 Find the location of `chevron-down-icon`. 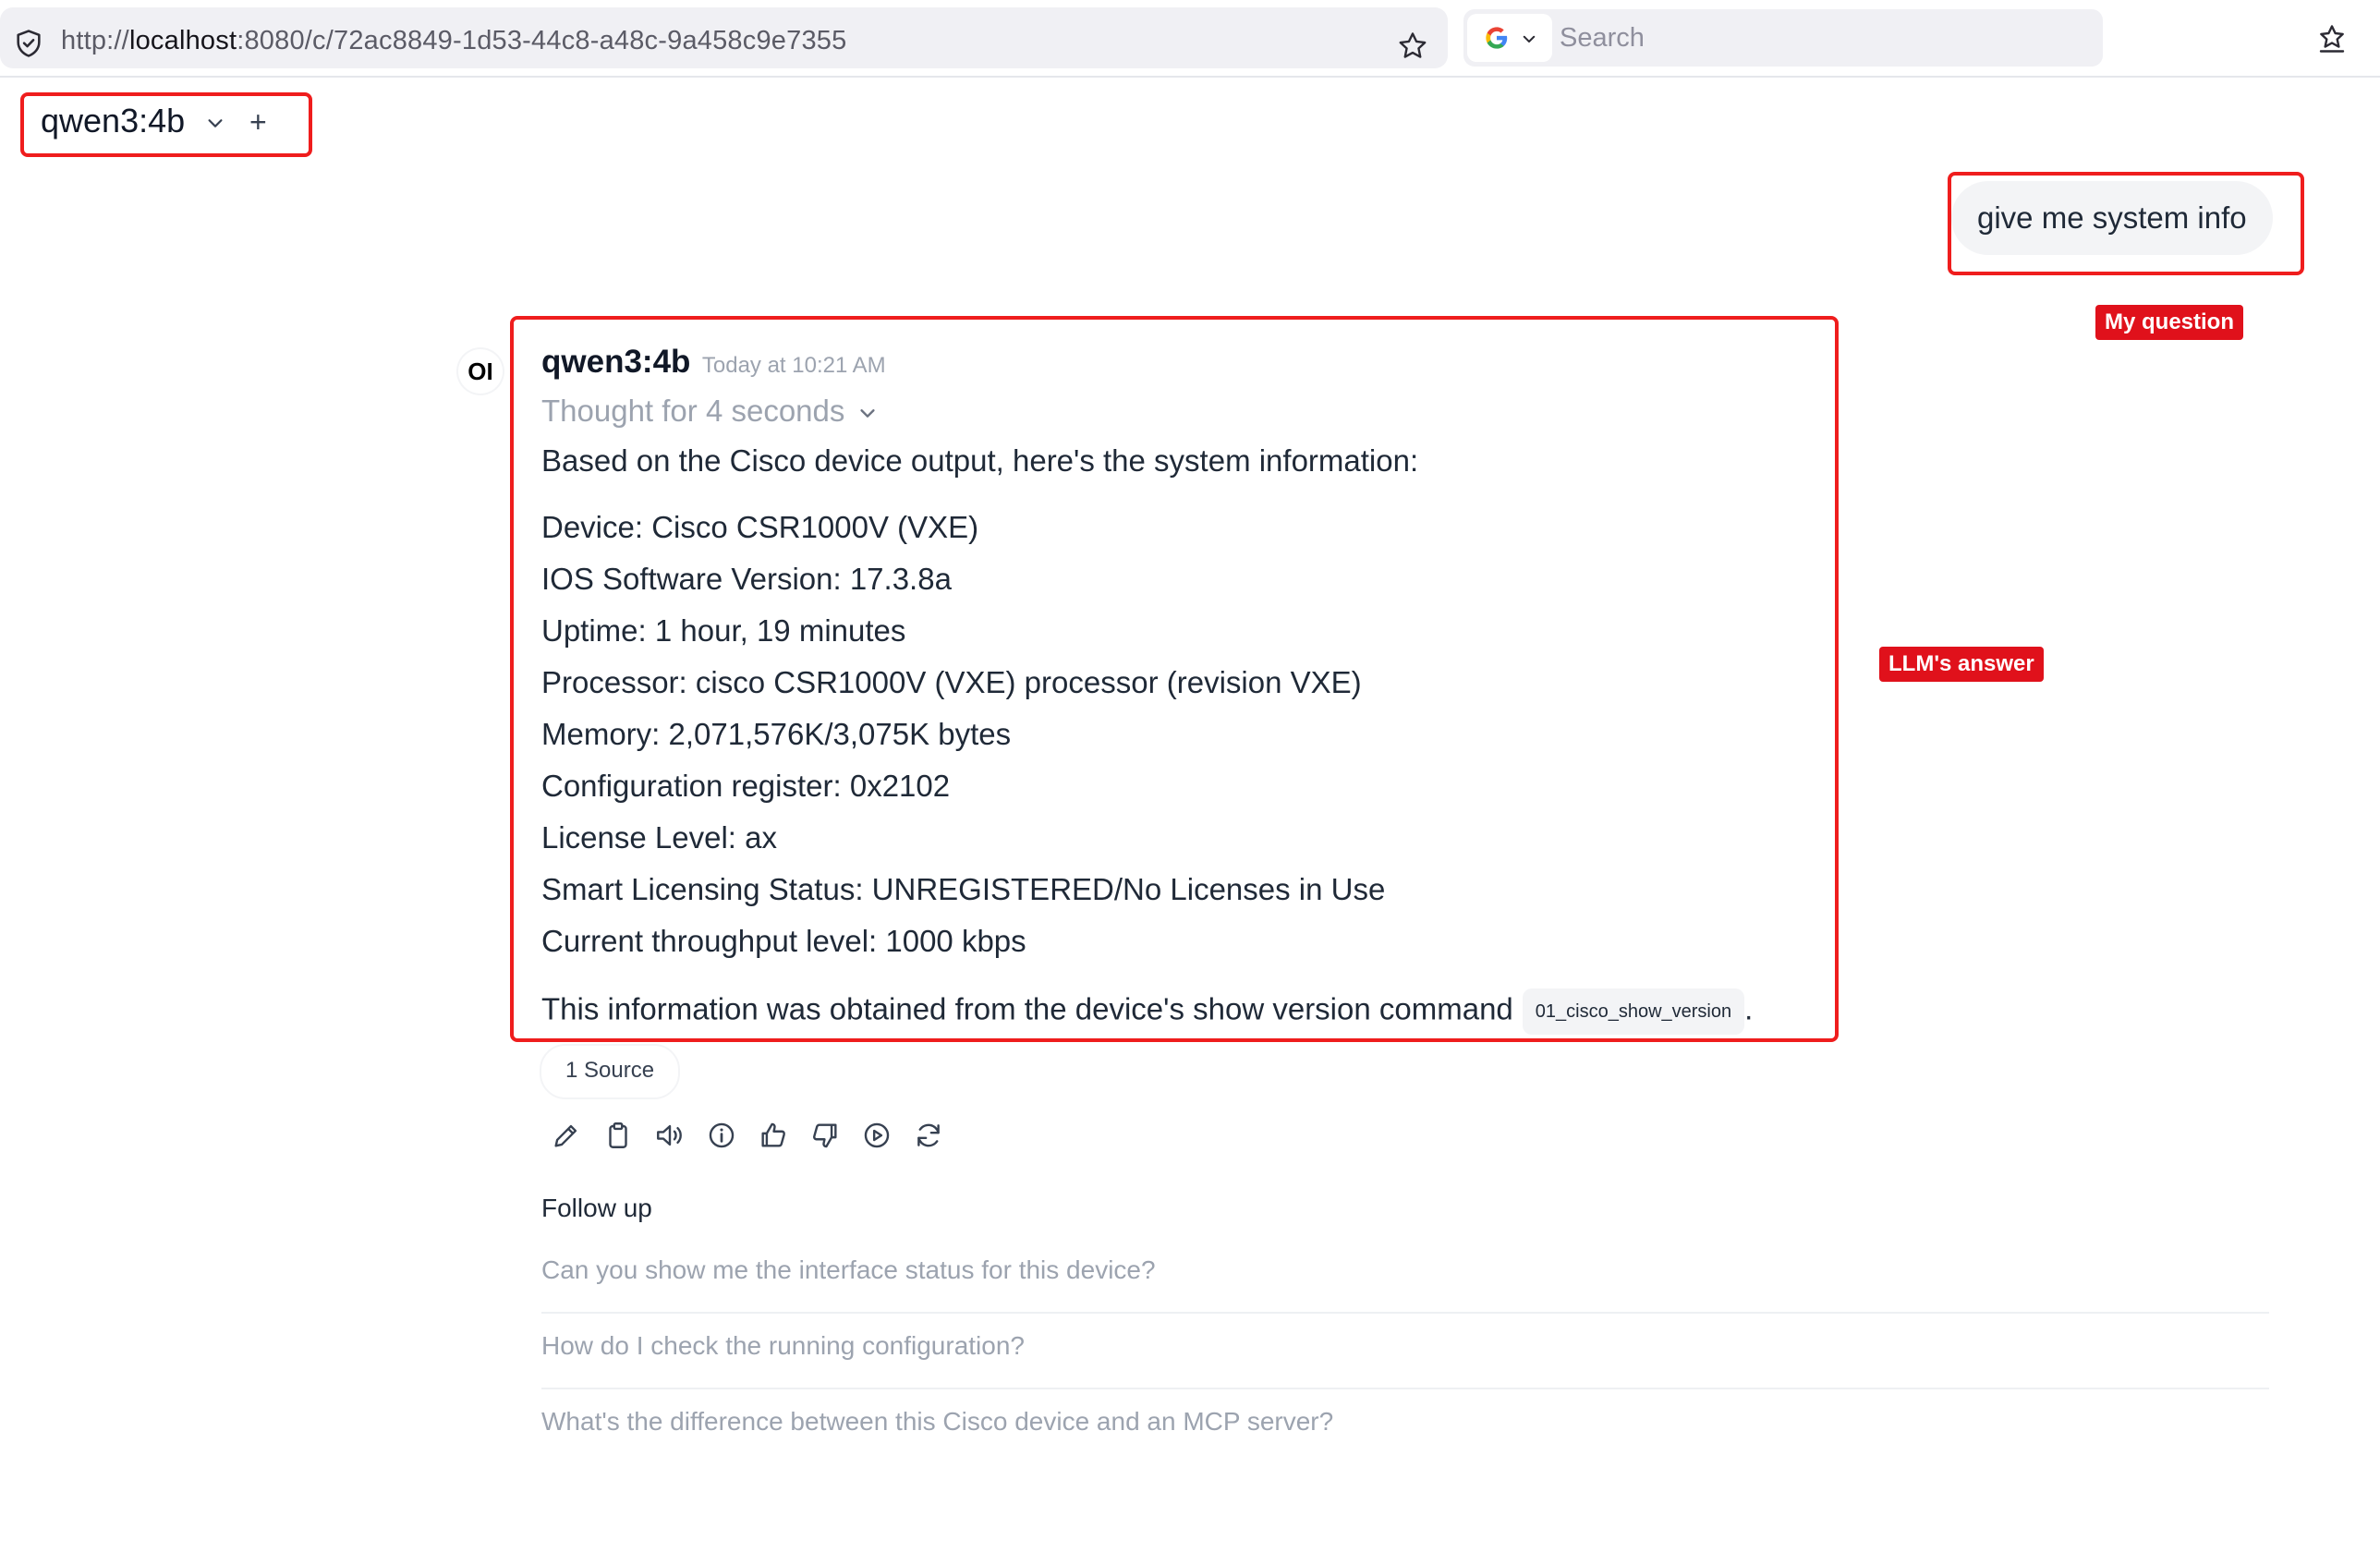

chevron-down-icon is located at coordinates (1529, 38).